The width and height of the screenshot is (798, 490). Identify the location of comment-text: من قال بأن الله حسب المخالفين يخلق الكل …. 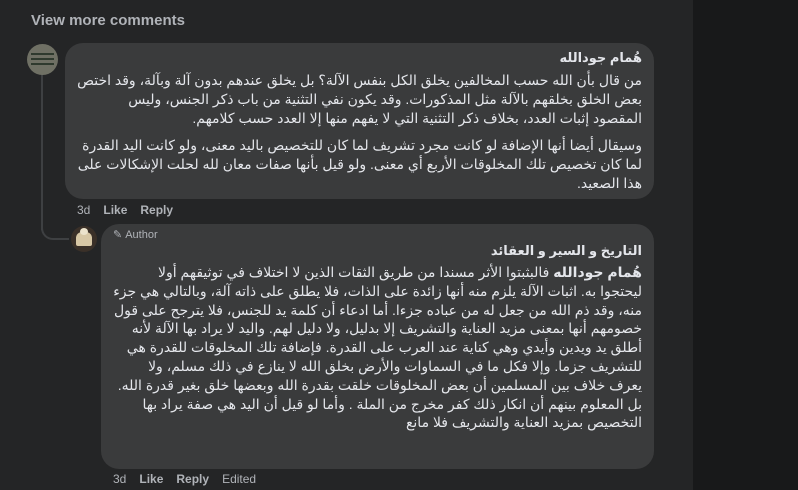
(359, 99).